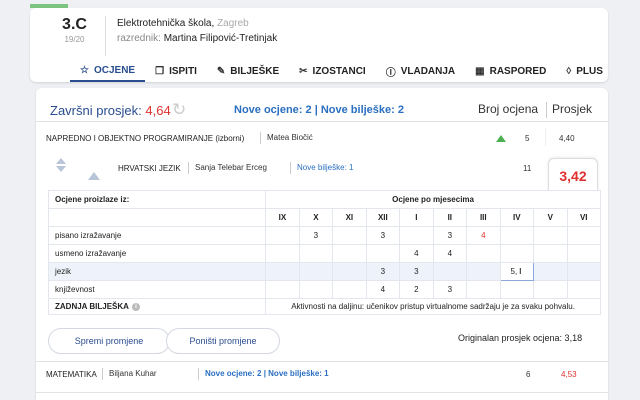  I want to click on category-label: književnost, so click(157, 289).